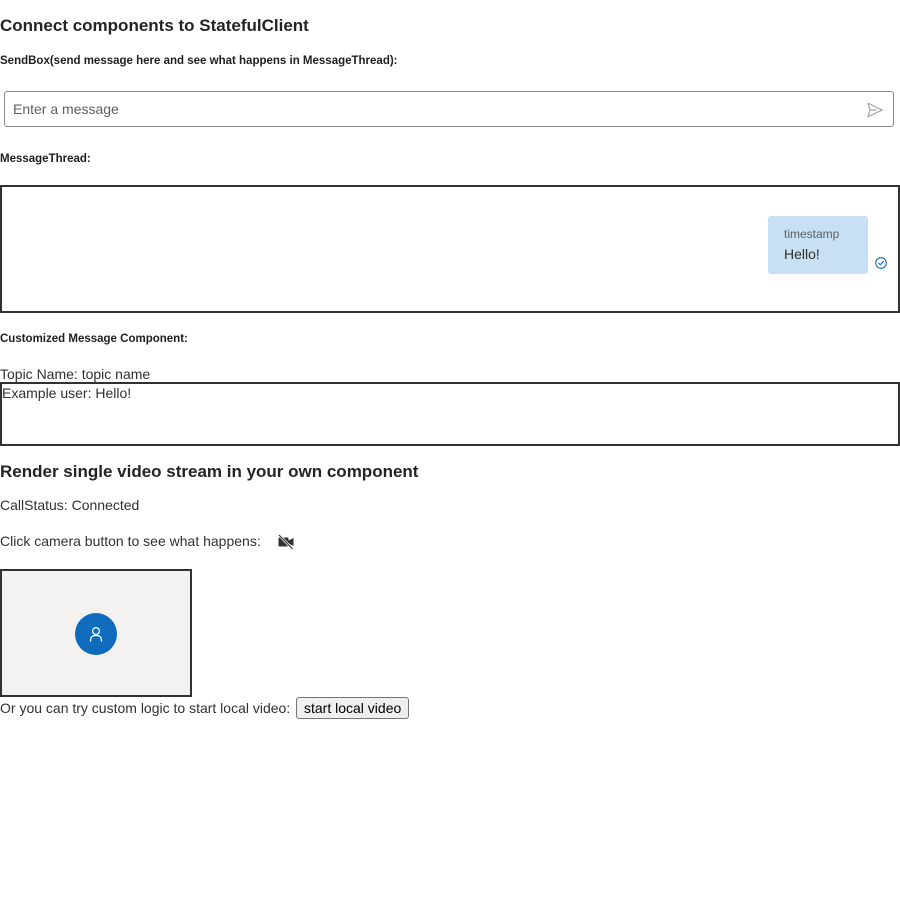 This screenshot has height=900, width=900. I want to click on camera-off-icon, so click(286, 542).